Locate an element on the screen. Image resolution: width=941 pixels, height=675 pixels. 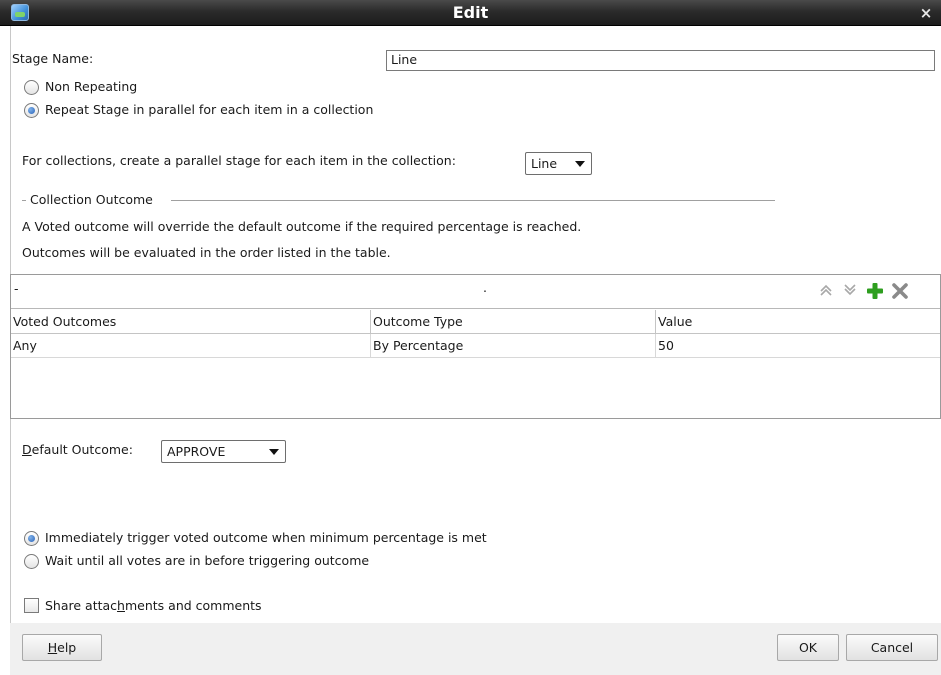
non-repeating-label: Non Repeating is located at coordinates (91, 86).